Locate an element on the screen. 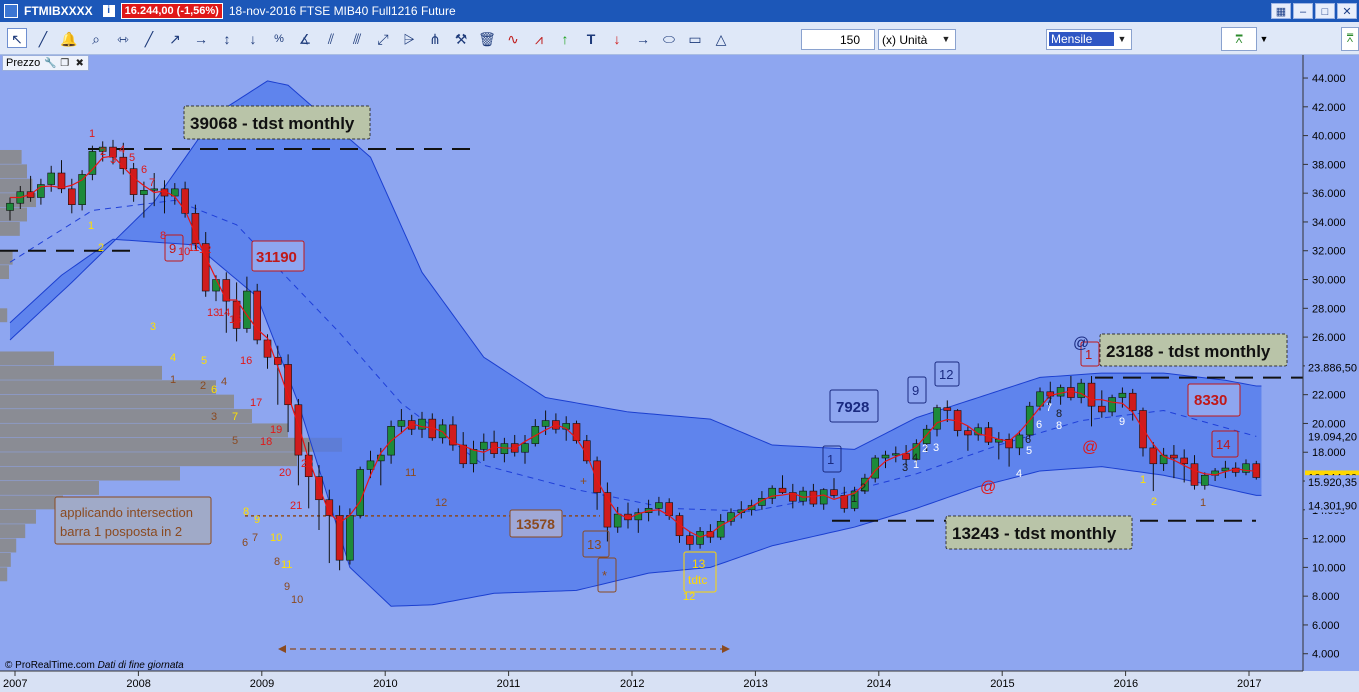 The height and width of the screenshot is (692, 1359). tools-icon: ⚒ is located at coordinates (461, 39).